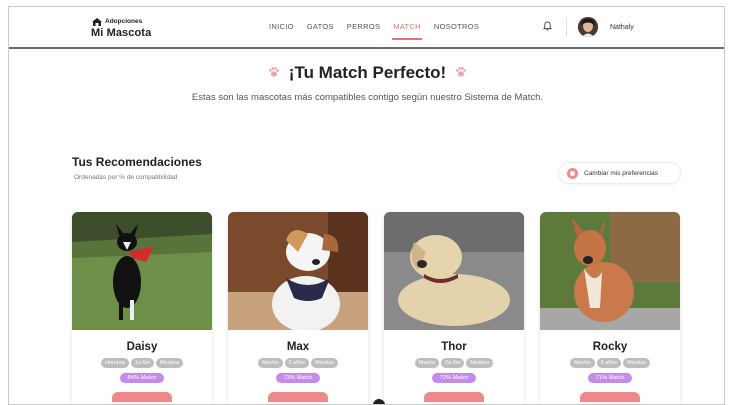 The image size is (733, 405). I want to click on pet-tags: Macho 3 años Mestizo, so click(610, 363).